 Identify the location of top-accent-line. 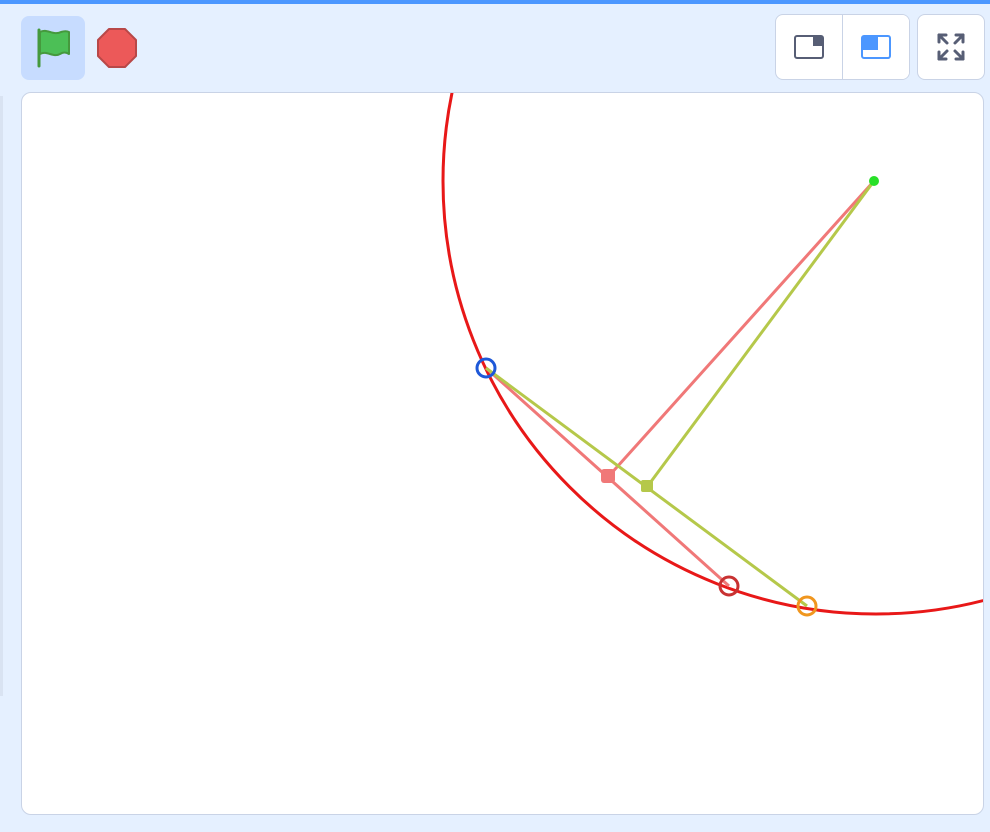
(495, 2).